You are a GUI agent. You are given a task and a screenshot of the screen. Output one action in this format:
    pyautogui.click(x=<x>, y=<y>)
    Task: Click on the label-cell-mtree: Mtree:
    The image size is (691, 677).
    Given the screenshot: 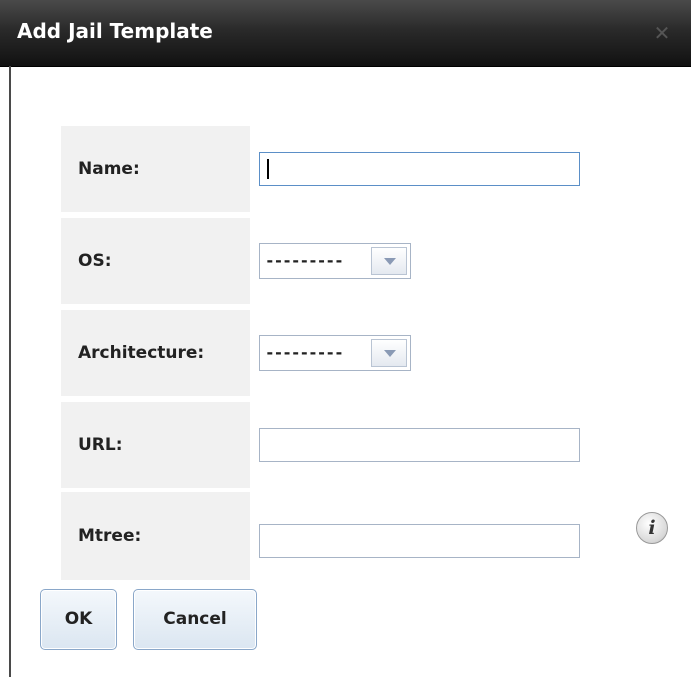 What is the action you would take?
    pyautogui.click(x=155, y=536)
    